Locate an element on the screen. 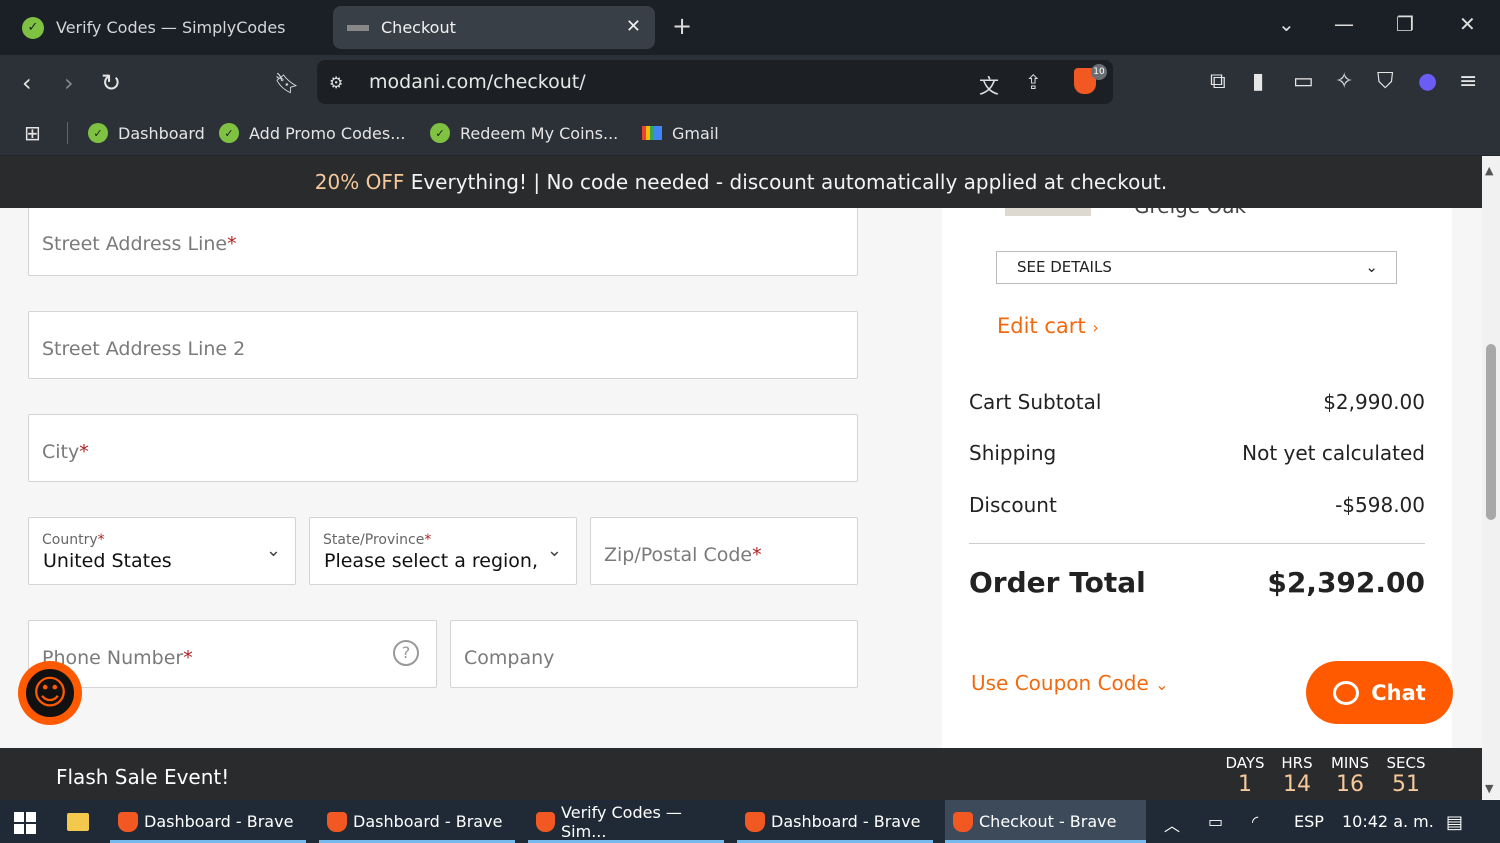 This screenshot has height=843, width=1500. street-address-line-2-input: Street Address Line 2 is located at coordinates (443, 345).